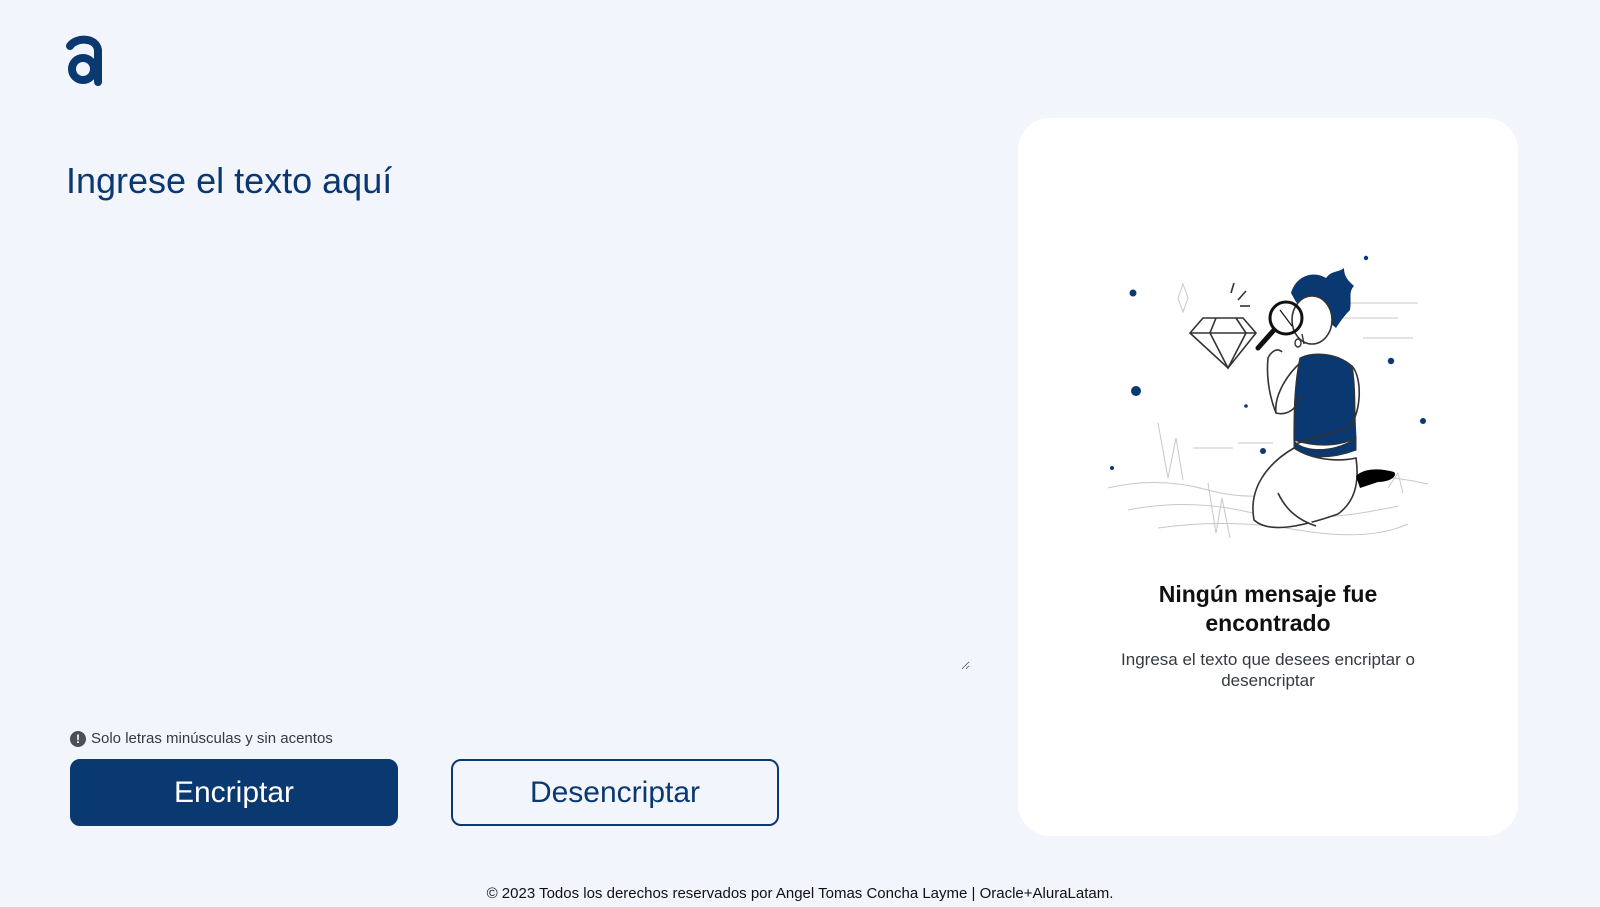  What do you see at coordinates (78, 738) in the screenshot?
I see `exclamation-circle-icon: !` at bounding box center [78, 738].